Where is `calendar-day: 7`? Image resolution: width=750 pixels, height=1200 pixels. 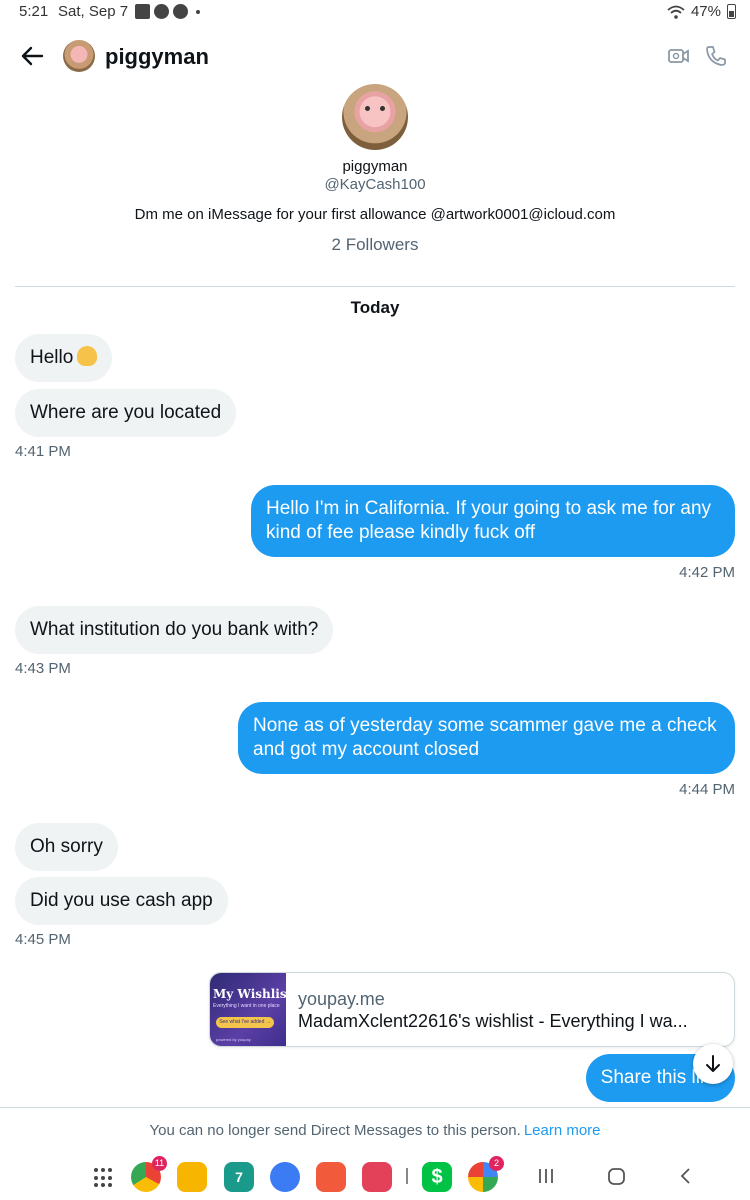
calendar-day: 7 is located at coordinates (239, 1177).